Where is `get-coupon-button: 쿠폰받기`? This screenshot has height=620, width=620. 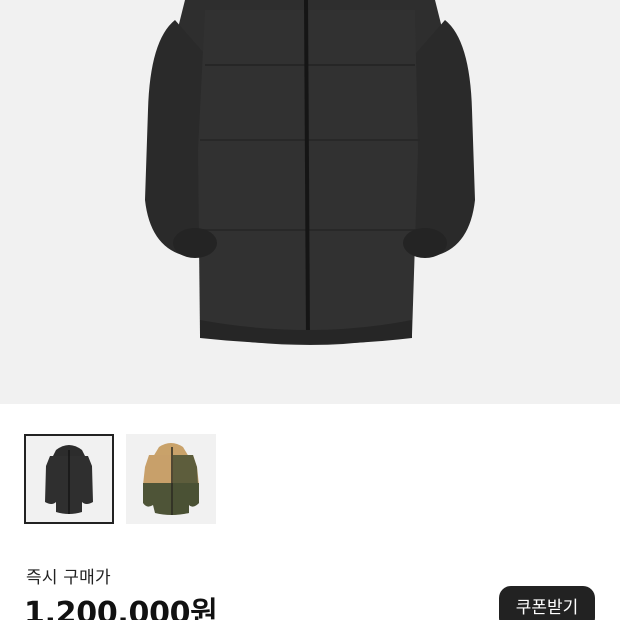
get-coupon-button: 쿠폰받기 is located at coordinates (547, 603).